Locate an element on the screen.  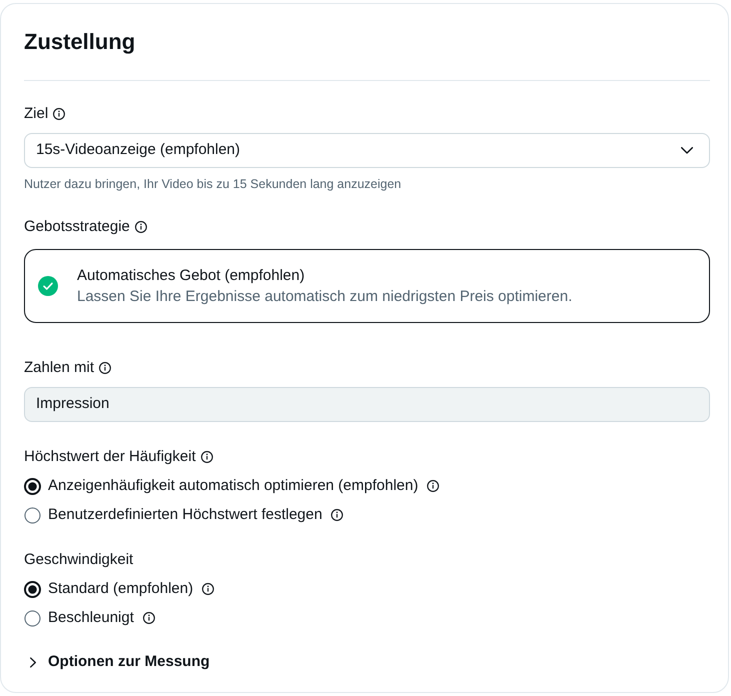
option-label: Standard (empfohlen) is located at coordinates (121, 589).